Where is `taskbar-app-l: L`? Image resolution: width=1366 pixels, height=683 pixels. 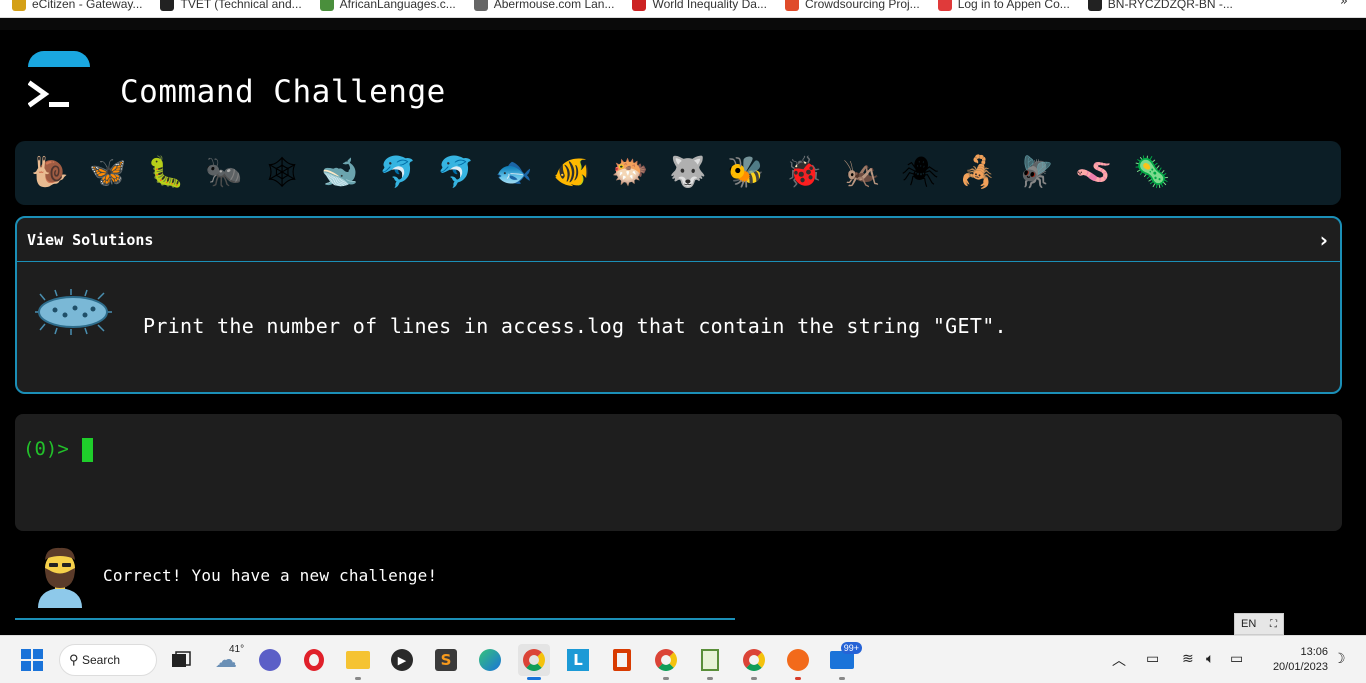
taskbar-app-l: L is located at coordinates (578, 660).